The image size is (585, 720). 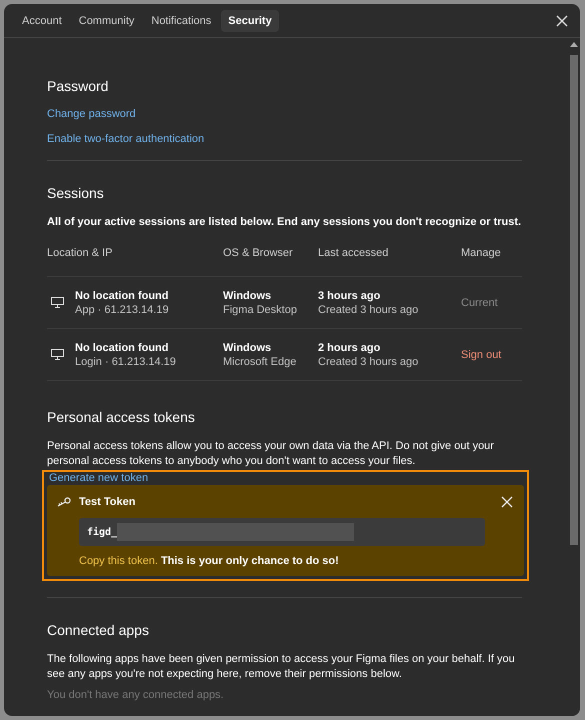 What do you see at coordinates (284, 222) in the screenshot?
I see `description: All of your active sessions are listed below. End any sessions you don't recognize or trust.` at bounding box center [284, 222].